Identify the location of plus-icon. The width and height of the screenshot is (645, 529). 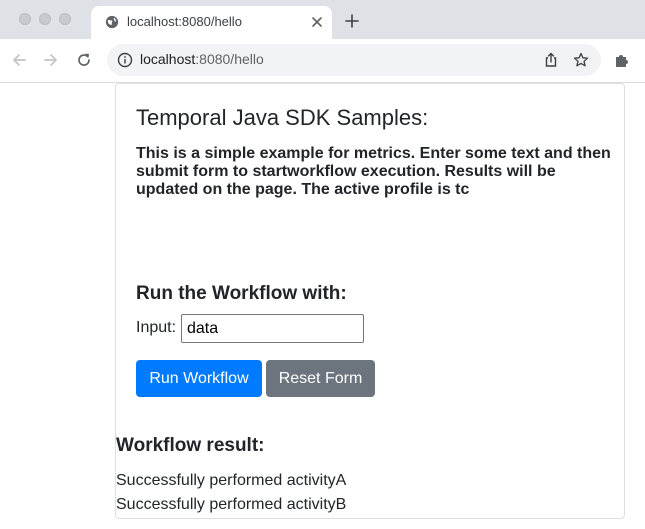
(352, 21).